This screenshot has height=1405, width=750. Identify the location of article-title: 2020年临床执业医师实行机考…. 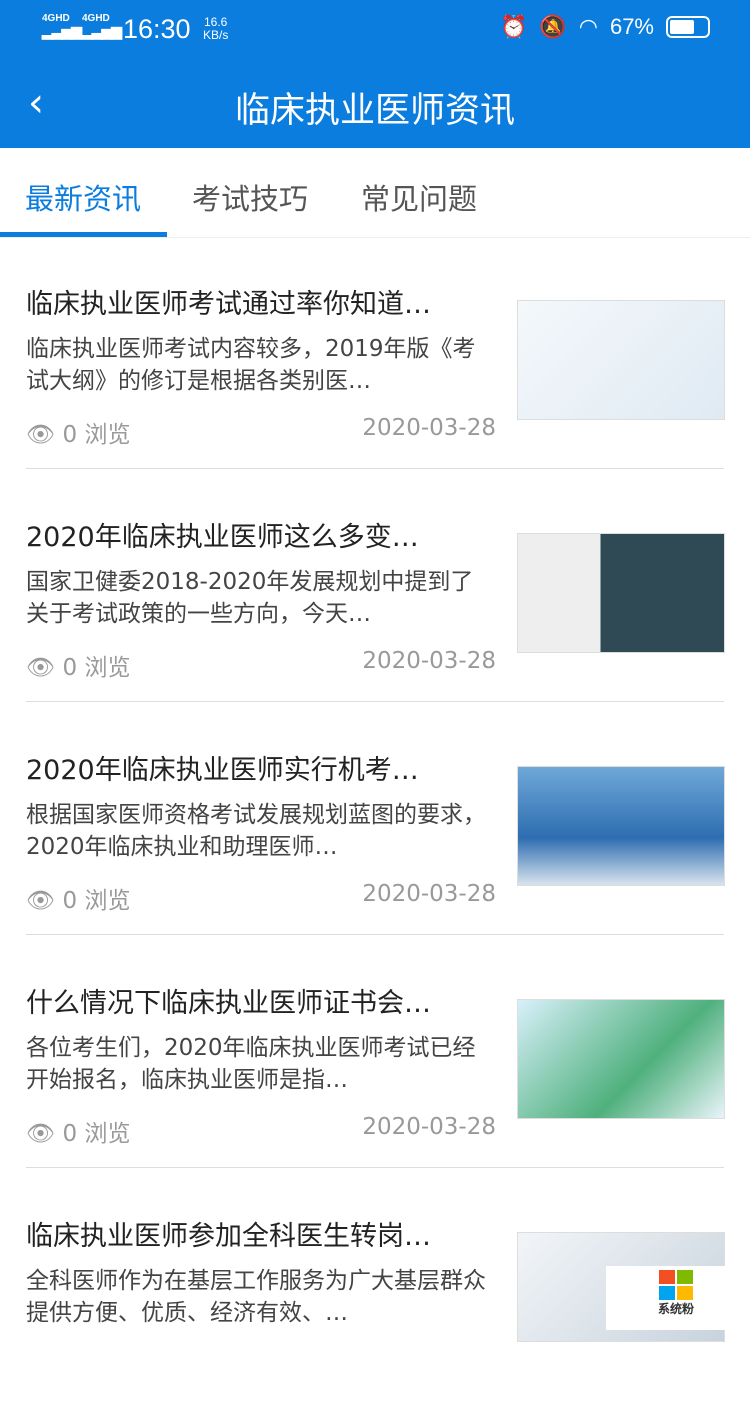
(222, 770).